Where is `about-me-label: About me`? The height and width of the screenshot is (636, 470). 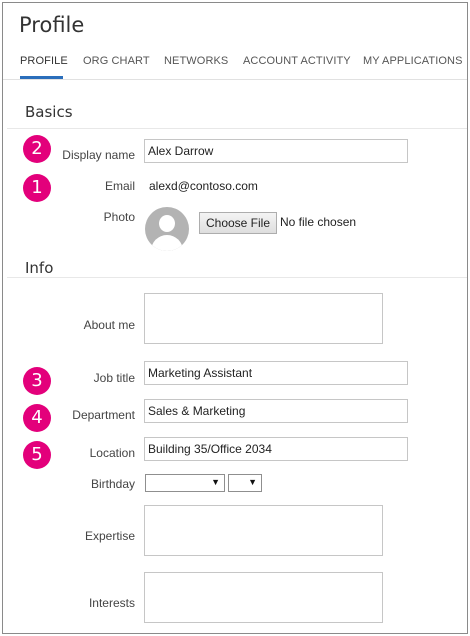 about-me-label: About me is located at coordinates (109, 325).